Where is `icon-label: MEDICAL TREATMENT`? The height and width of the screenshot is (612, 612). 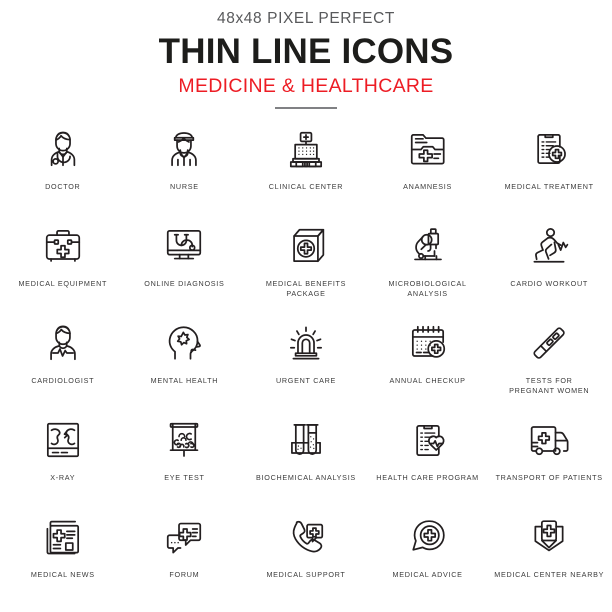
icon-label: MEDICAL TREATMENT is located at coordinates (549, 186).